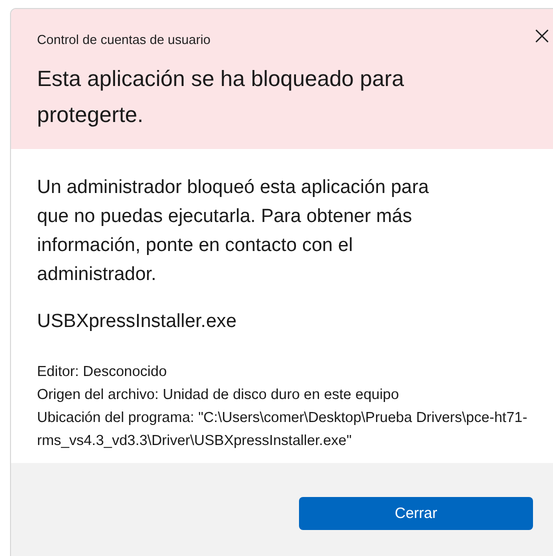 The height and width of the screenshot is (556, 553). I want to click on message-text: Un administrador bloqueó esta aplicación para que no puedas ejecutarla. Para obtener más información, ponte en contacto con el administrador., so click(233, 231).